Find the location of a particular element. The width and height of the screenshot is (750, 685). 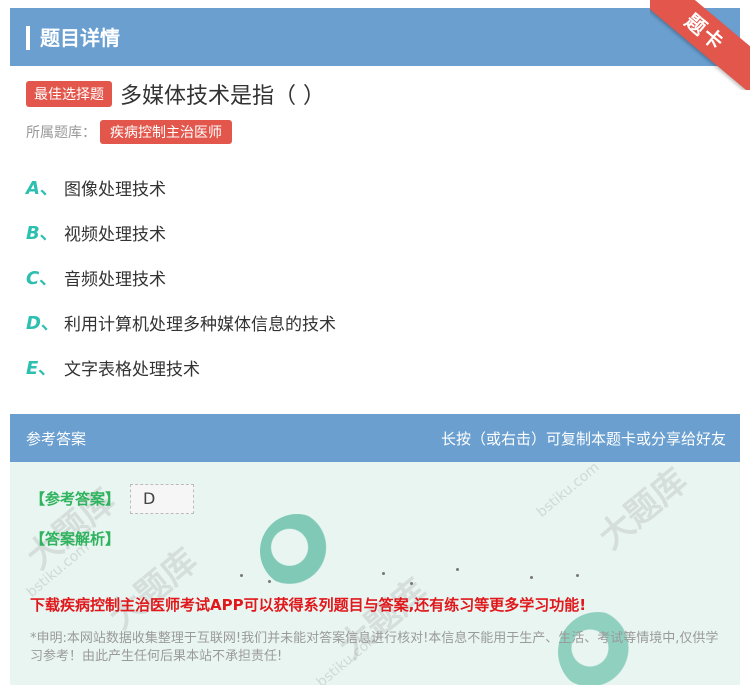

header-bar: 题目详情 is located at coordinates (375, 37).